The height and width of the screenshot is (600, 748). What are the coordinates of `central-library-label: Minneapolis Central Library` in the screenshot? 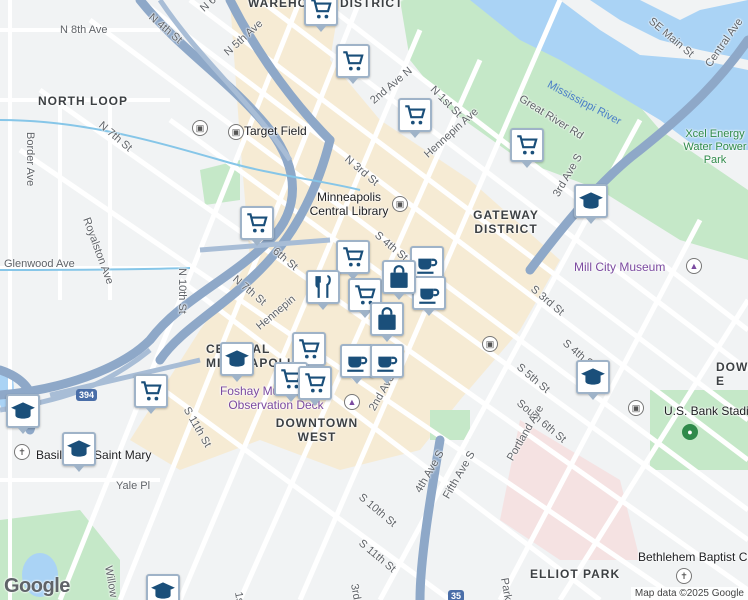 It's located at (349, 204).